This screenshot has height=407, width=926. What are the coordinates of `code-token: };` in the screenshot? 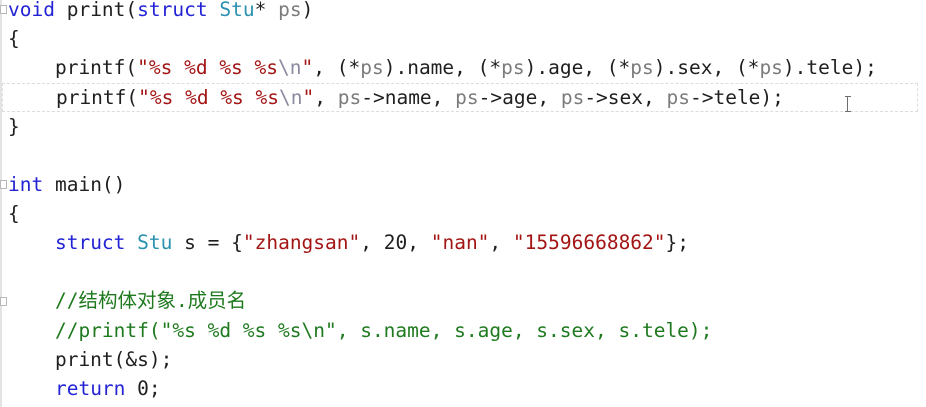 It's located at (677, 242).